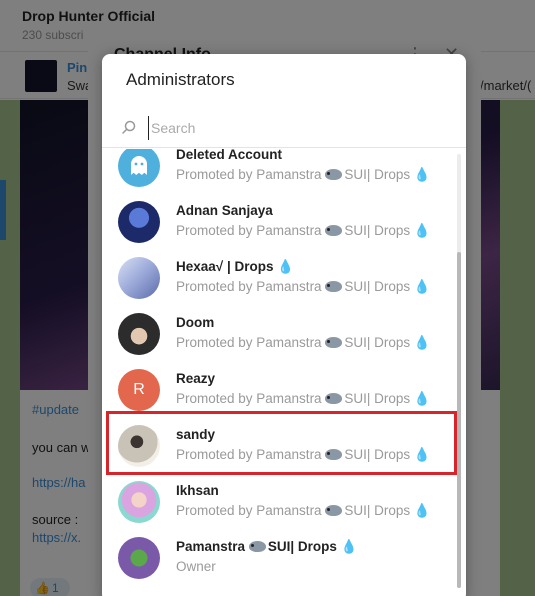 The width and height of the screenshot is (535, 596). What do you see at coordinates (267, 546) in the screenshot?
I see `admin-name: Pamanstra SUI| Drops 💧` at bounding box center [267, 546].